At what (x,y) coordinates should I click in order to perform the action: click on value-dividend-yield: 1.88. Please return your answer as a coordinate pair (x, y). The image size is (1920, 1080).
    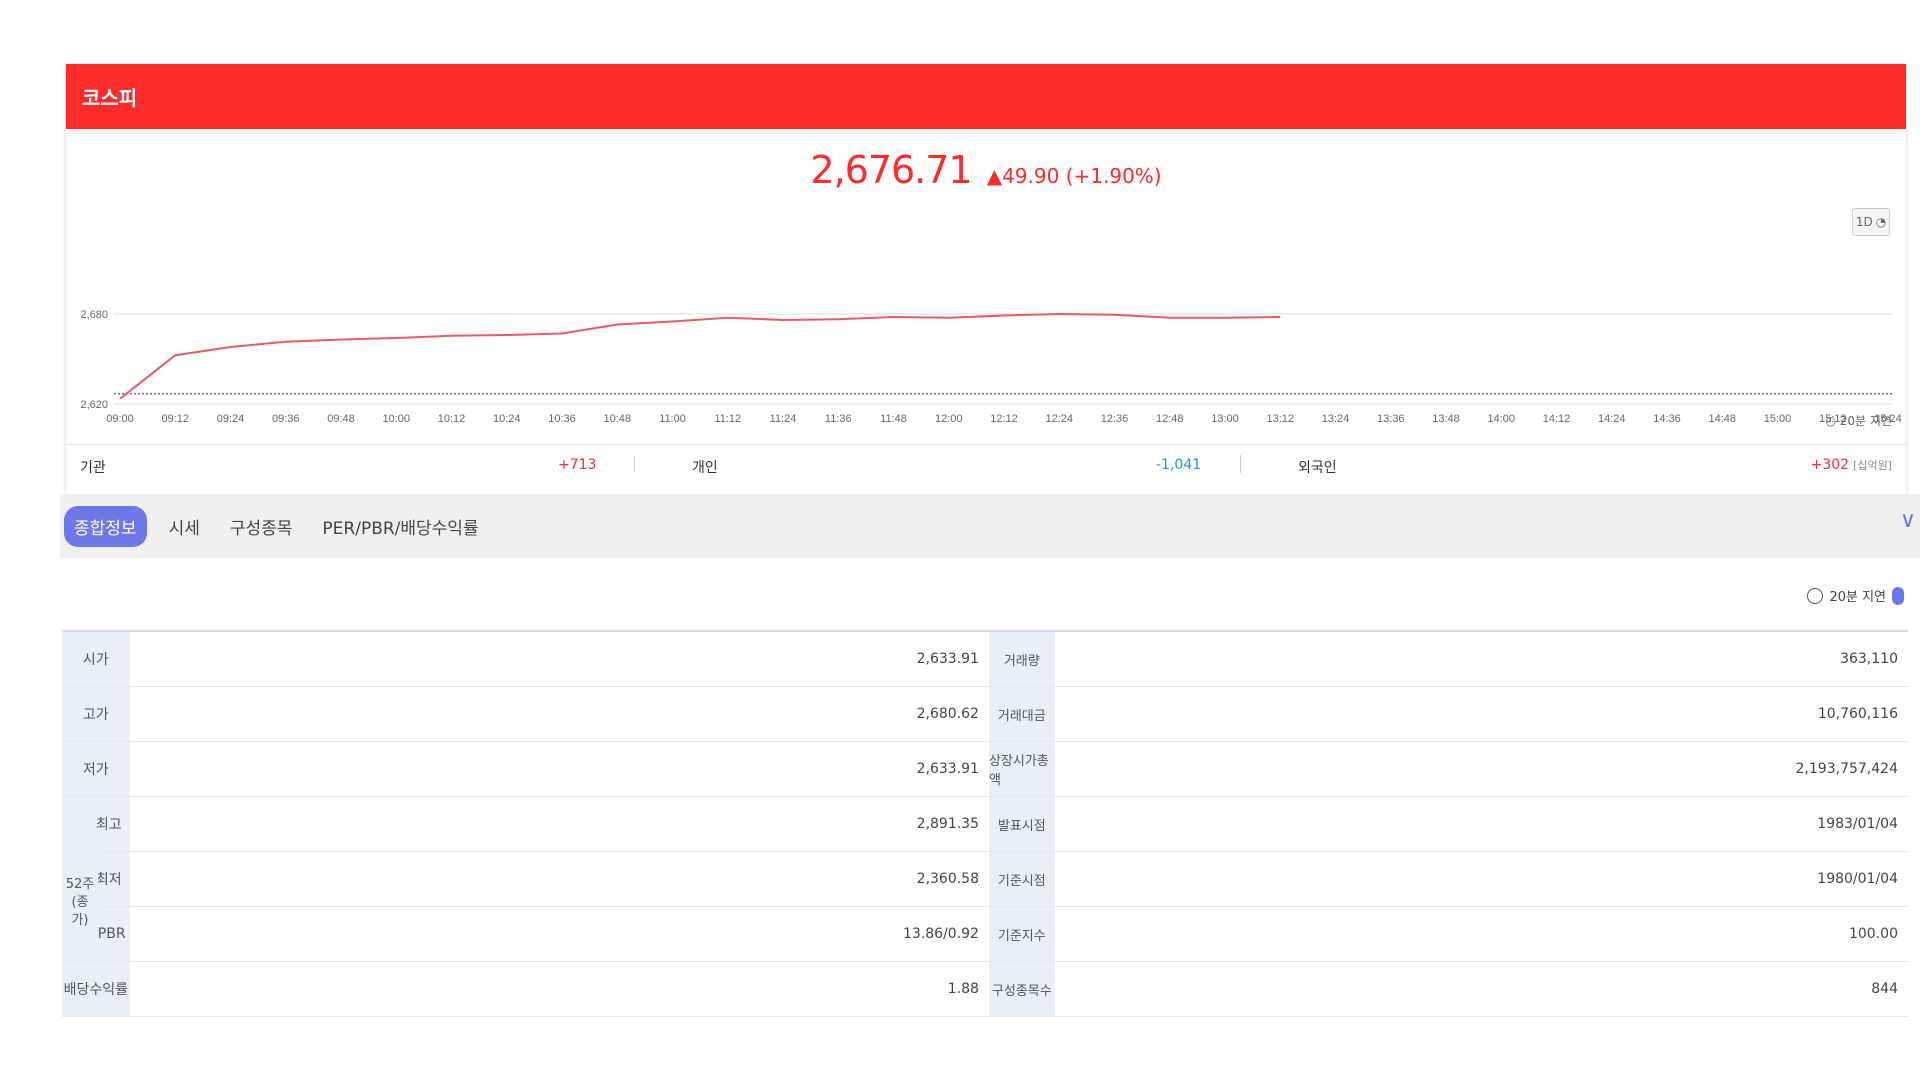
    Looking at the image, I should click on (963, 989).